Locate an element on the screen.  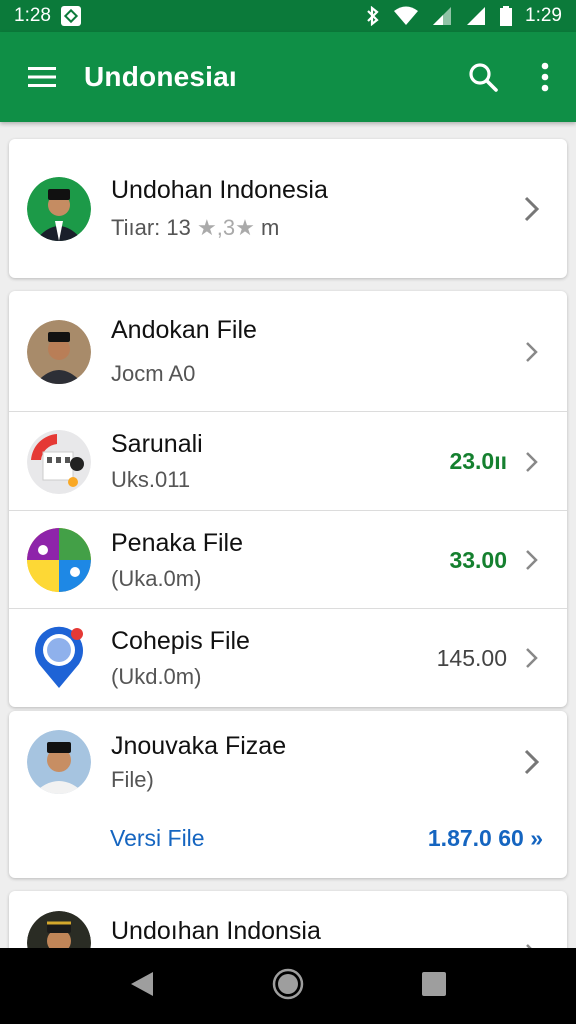
app-bar: Undonesiaı is located at coordinates (288, 77).